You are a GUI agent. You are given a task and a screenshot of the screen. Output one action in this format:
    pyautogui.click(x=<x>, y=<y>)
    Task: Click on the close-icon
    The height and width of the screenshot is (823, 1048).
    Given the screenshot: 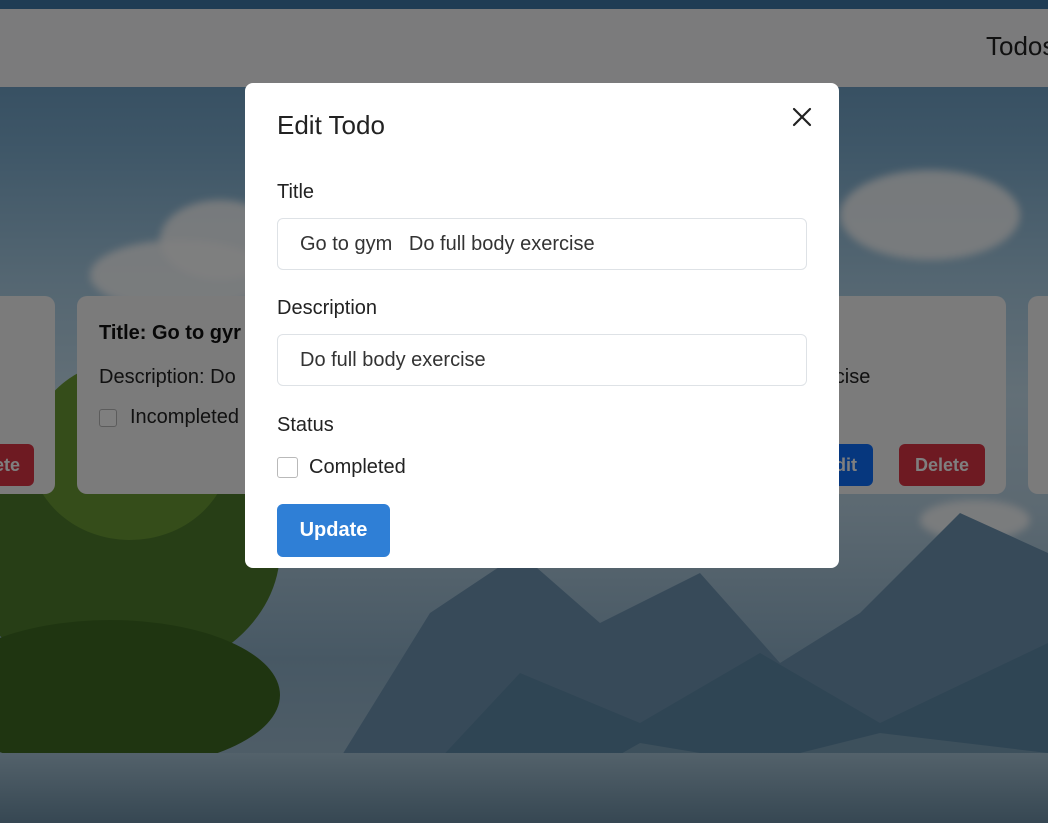 What is the action you would take?
    pyautogui.click(x=802, y=117)
    